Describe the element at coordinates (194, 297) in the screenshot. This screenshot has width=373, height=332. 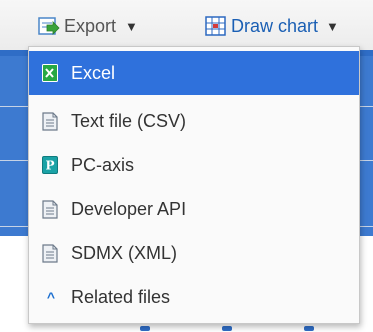
I see `menu-item-related-files: ^ Related files` at that location.